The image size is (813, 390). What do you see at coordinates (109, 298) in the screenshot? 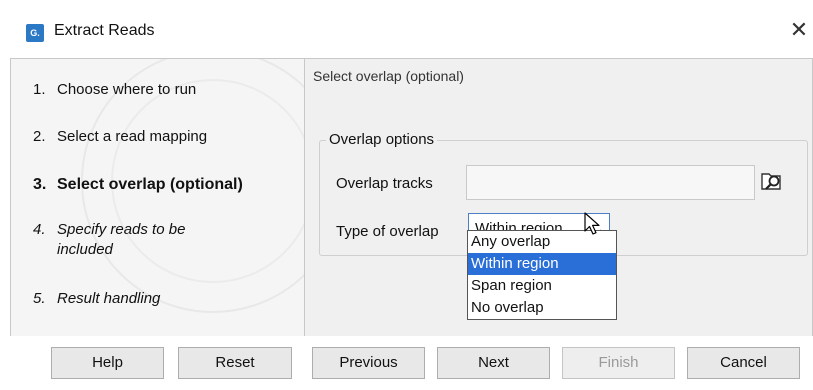
I see `step-label: Result handling` at bounding box center [109, 298].